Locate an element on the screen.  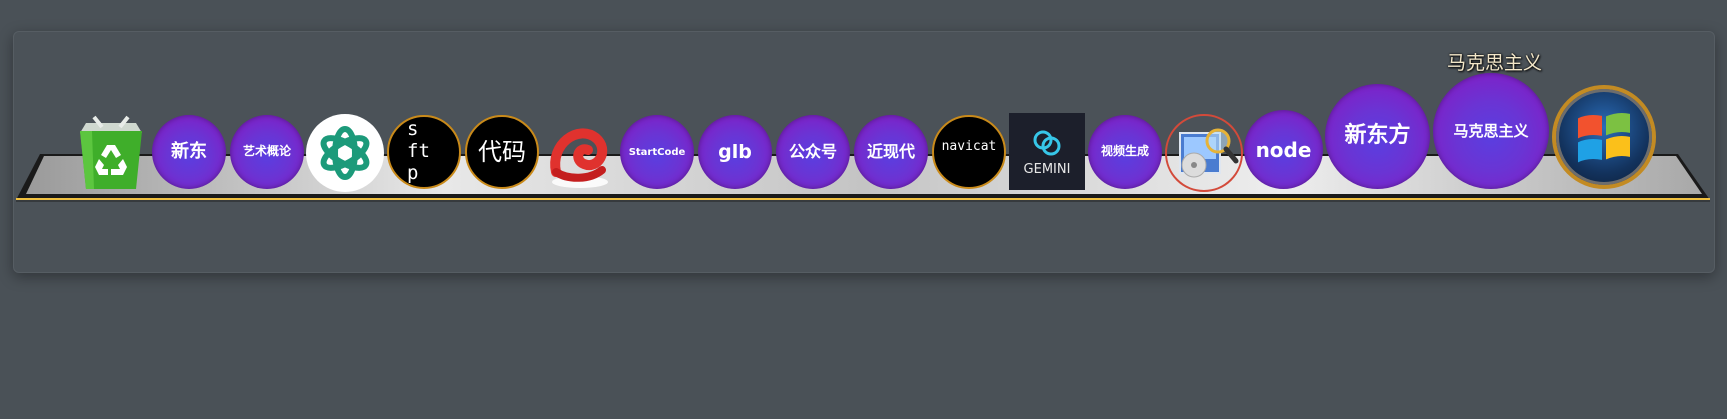
hover-tooltip: 马克思主义 is located at coordinates (1495, 63).